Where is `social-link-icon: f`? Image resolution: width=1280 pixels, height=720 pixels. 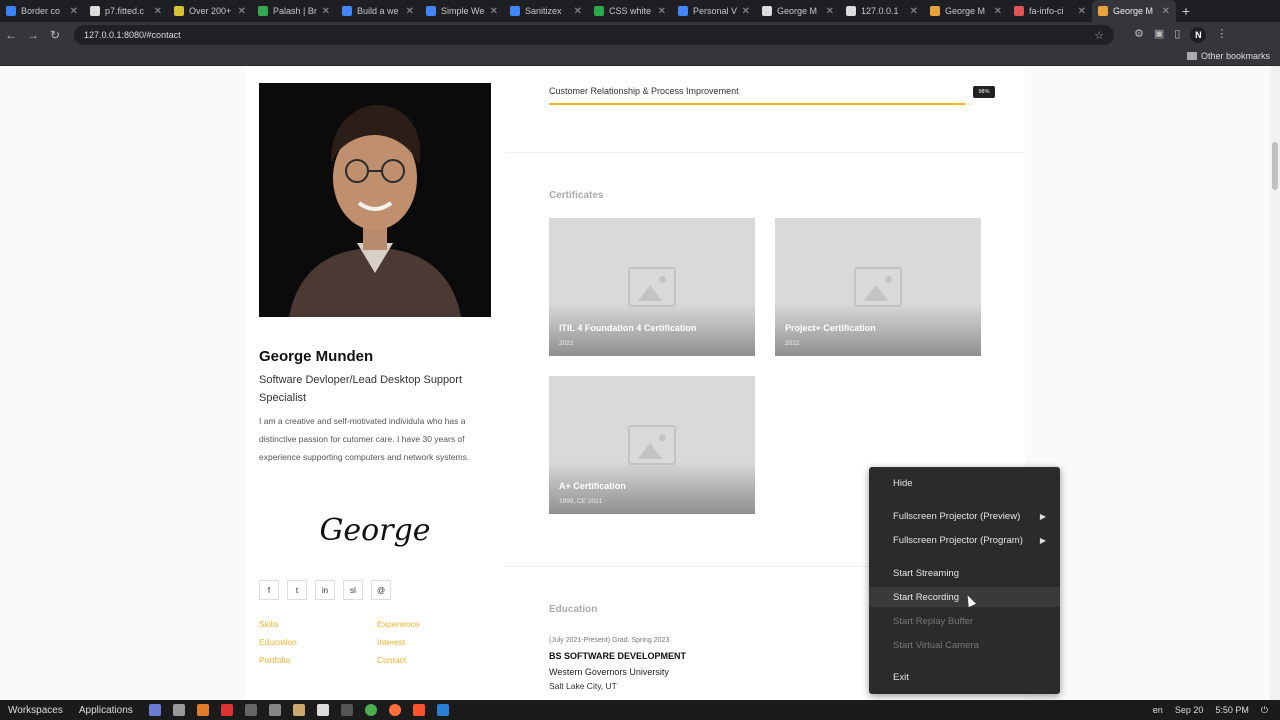 social-link-icon: f is located at coordinates (269, 590).